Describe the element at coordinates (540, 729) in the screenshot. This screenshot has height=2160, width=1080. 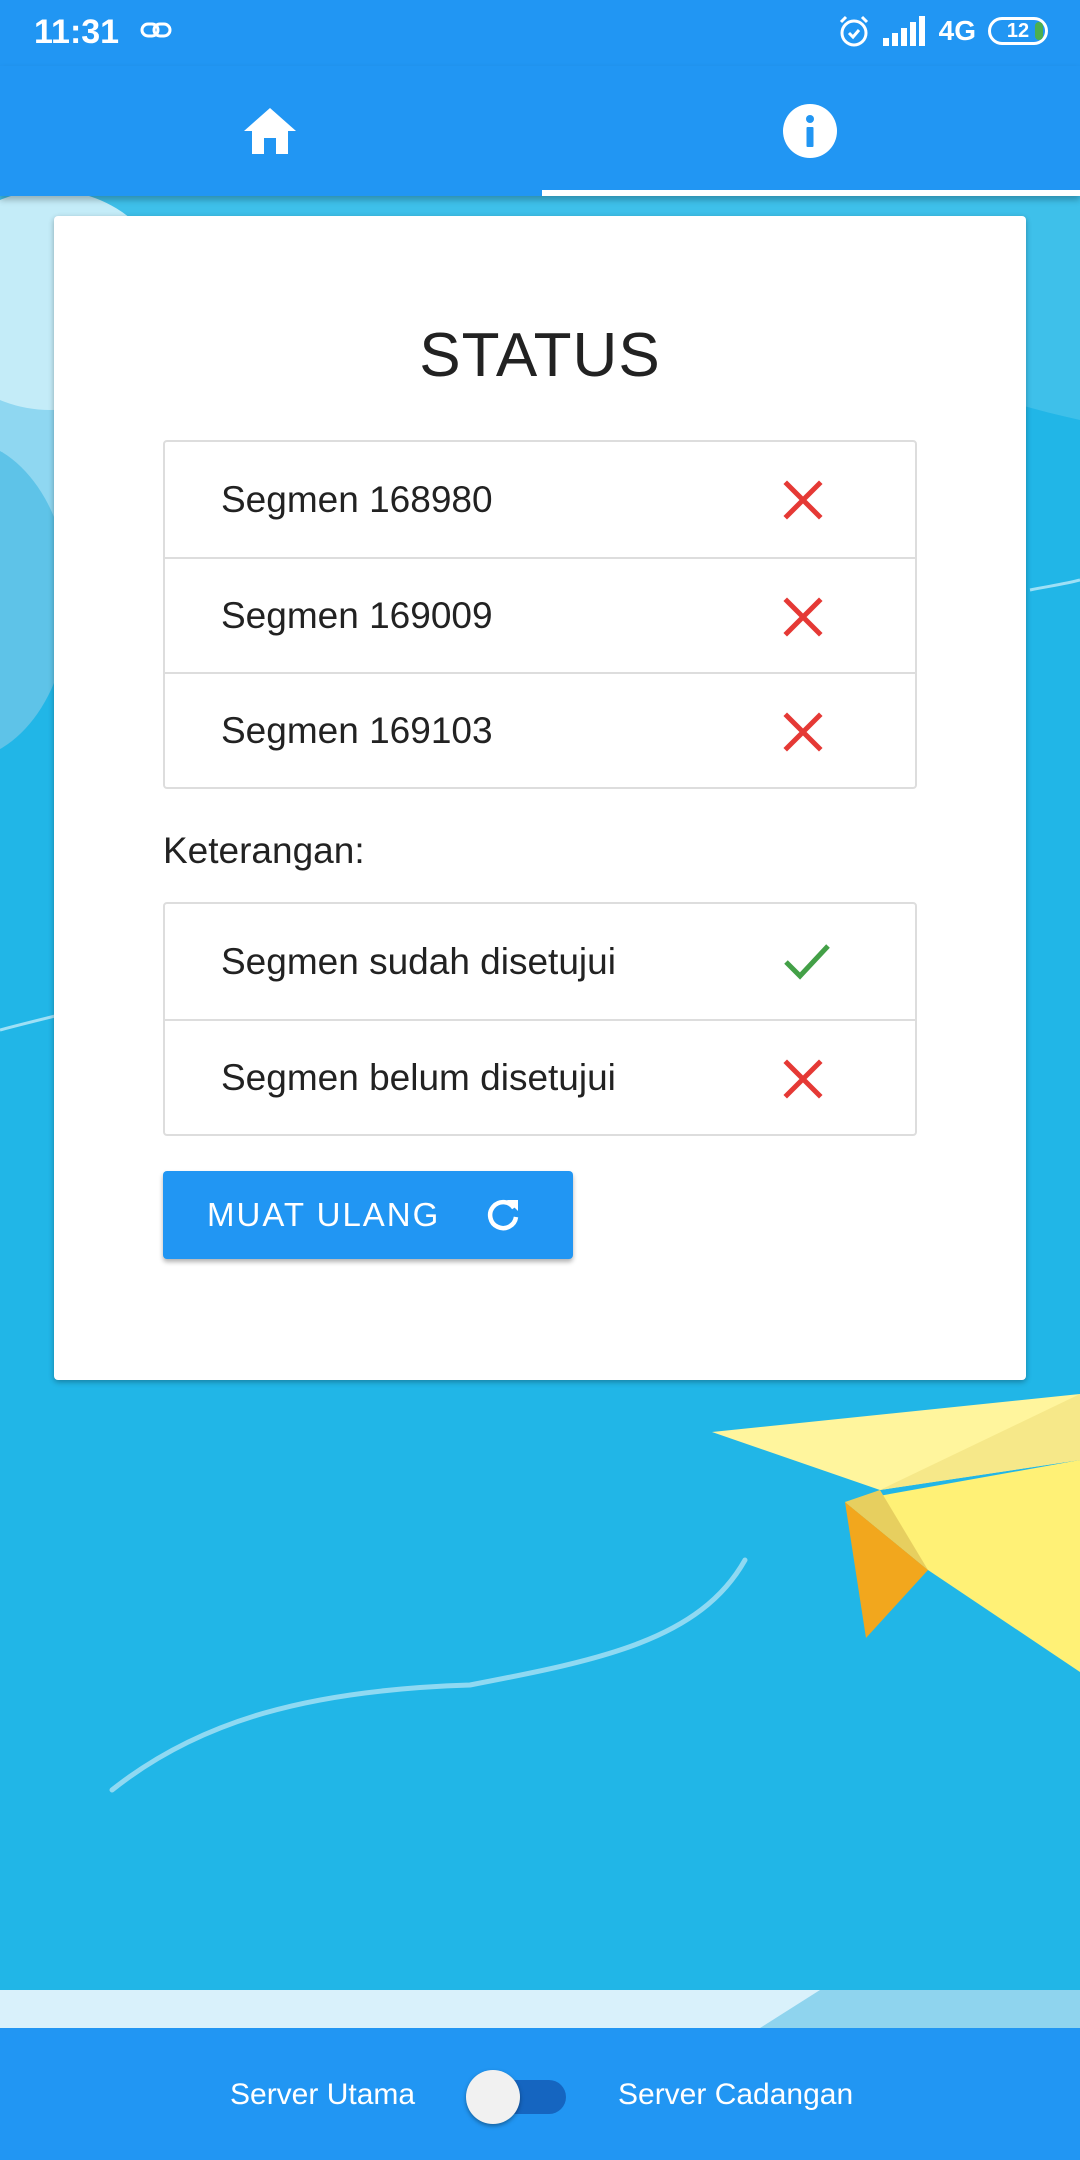
I see `list-item: Segmen 169103` at that location.